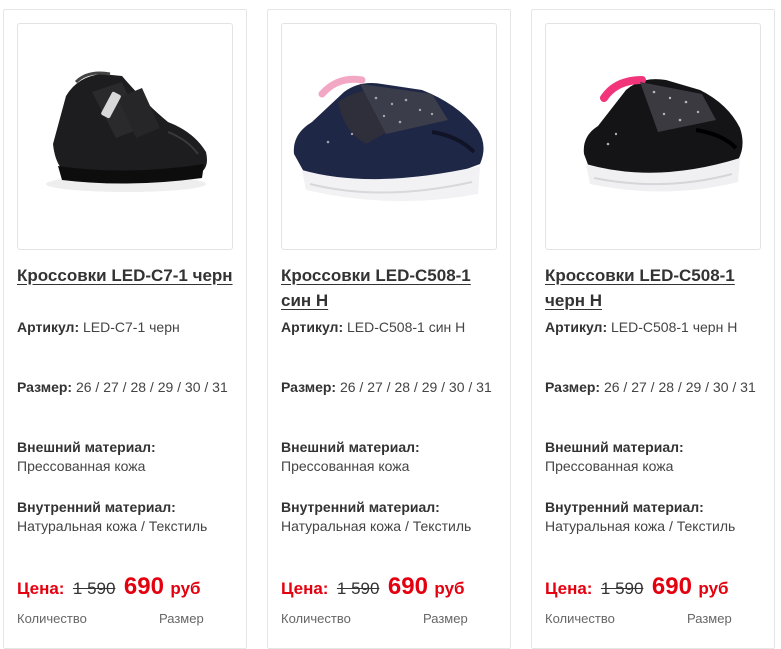 Image resolution: width=781 pixels, height=649 pixels. What do you see at coordinates (393, 288) in the screenshot?
I see `product-title-link: Кроссовки LED-C508-1 син Н` at bounding box center [393, 288].